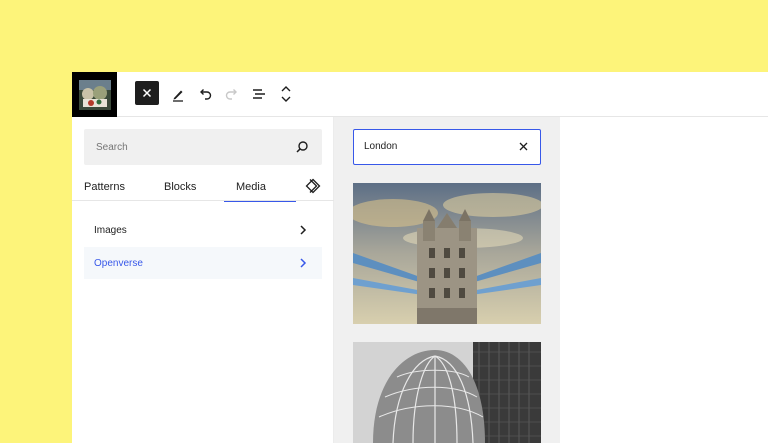 This screenshot has width=768, height=443. What do you see at coordinates (203, 187) in the screenshot?
I see `inserter-tabs: Patterns Blocks Media` at bounding box center [203, 187].